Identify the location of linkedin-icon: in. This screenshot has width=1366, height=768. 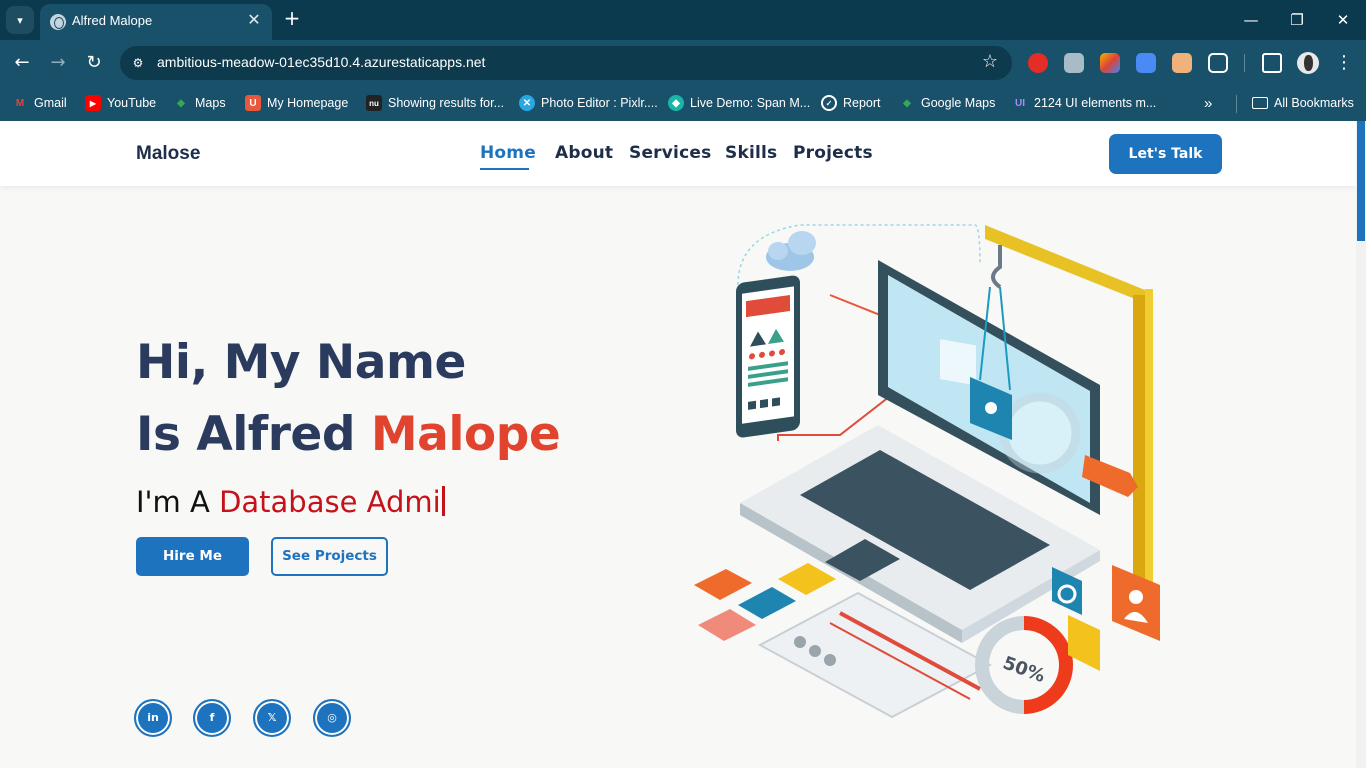
(153, 718).